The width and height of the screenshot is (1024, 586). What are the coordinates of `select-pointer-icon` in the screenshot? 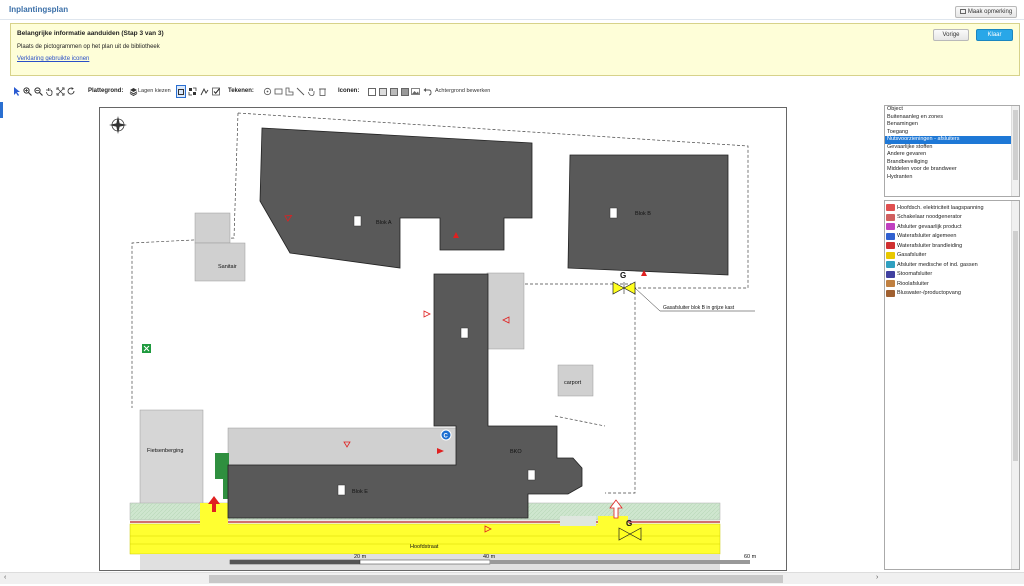 It's located at (16, 91).